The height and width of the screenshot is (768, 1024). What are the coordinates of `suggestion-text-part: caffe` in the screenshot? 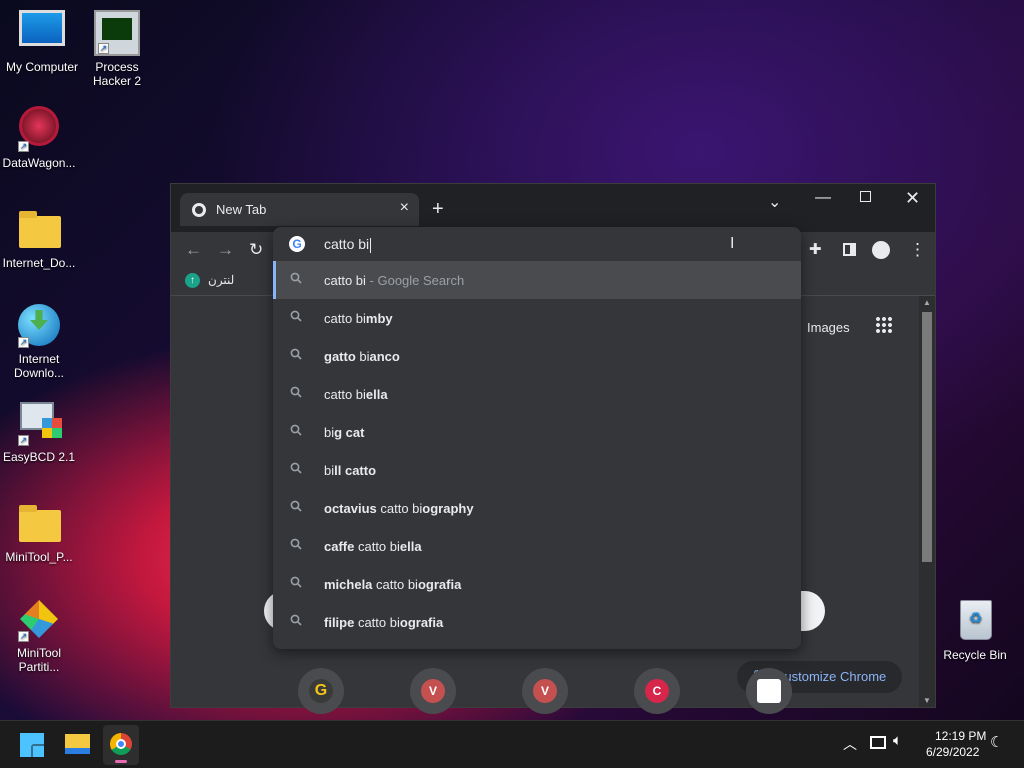 It's located at (339, 546).